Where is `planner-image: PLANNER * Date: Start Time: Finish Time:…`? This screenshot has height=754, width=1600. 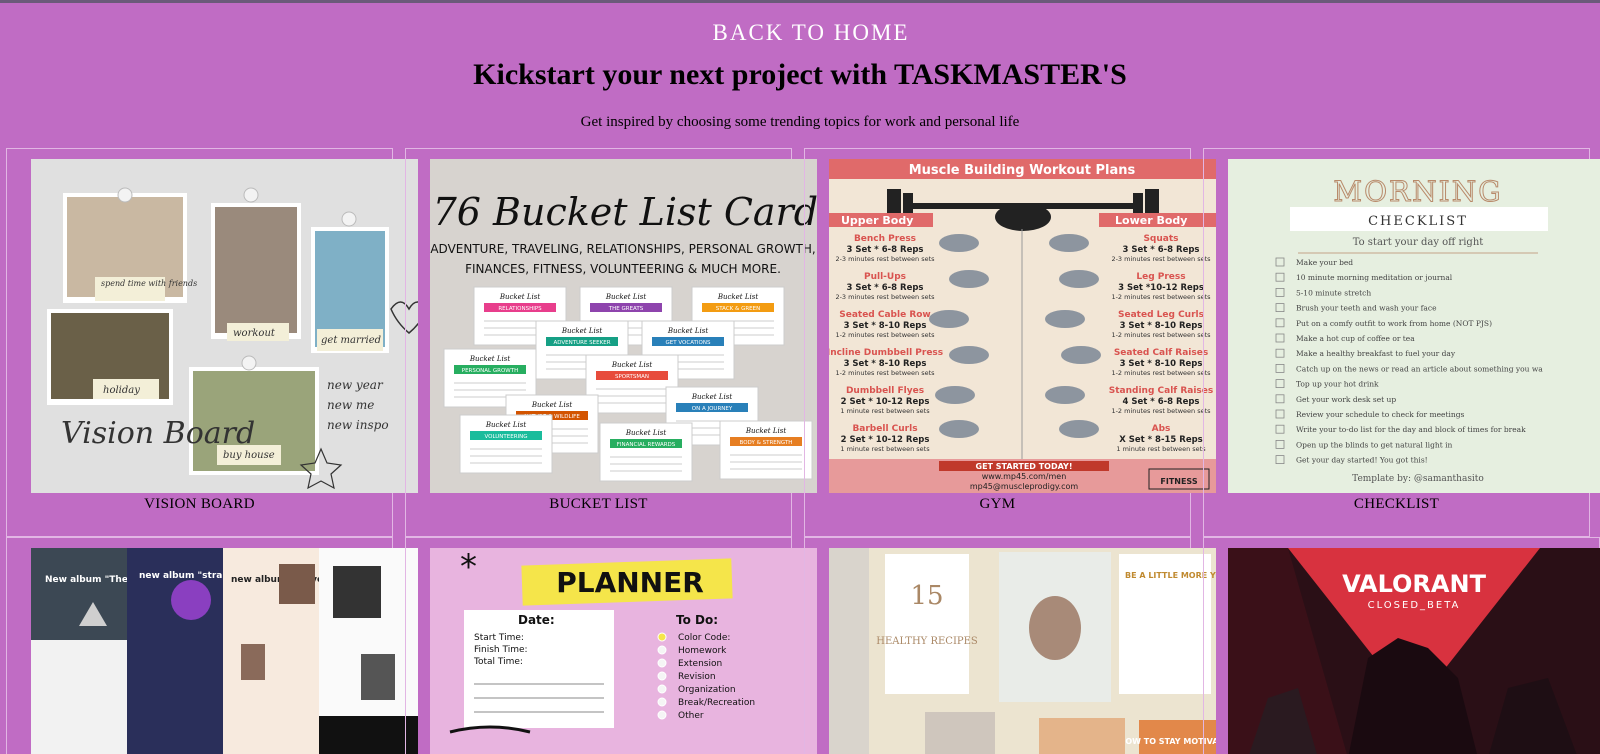
planner-image: PLANNER * Date: Start Time: Finish Time:… is located at coordinates (623, 651).